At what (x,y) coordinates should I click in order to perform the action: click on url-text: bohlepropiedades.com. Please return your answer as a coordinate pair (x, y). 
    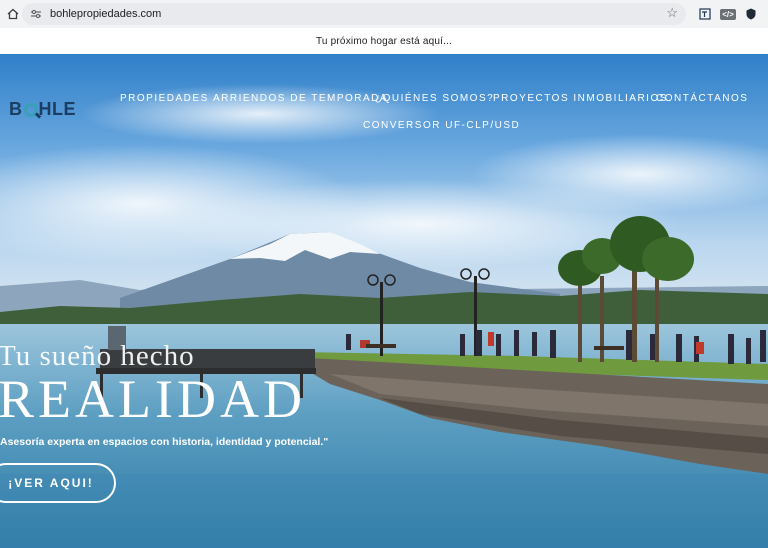
    Looking at the image, I should click on (106, 14).